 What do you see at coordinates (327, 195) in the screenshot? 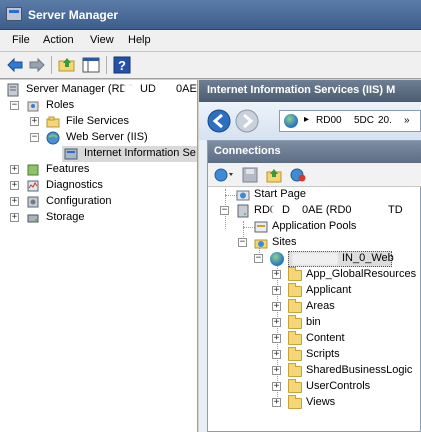
I see `tree-item-start-page: Start Page` at bounding box center [327, 195].